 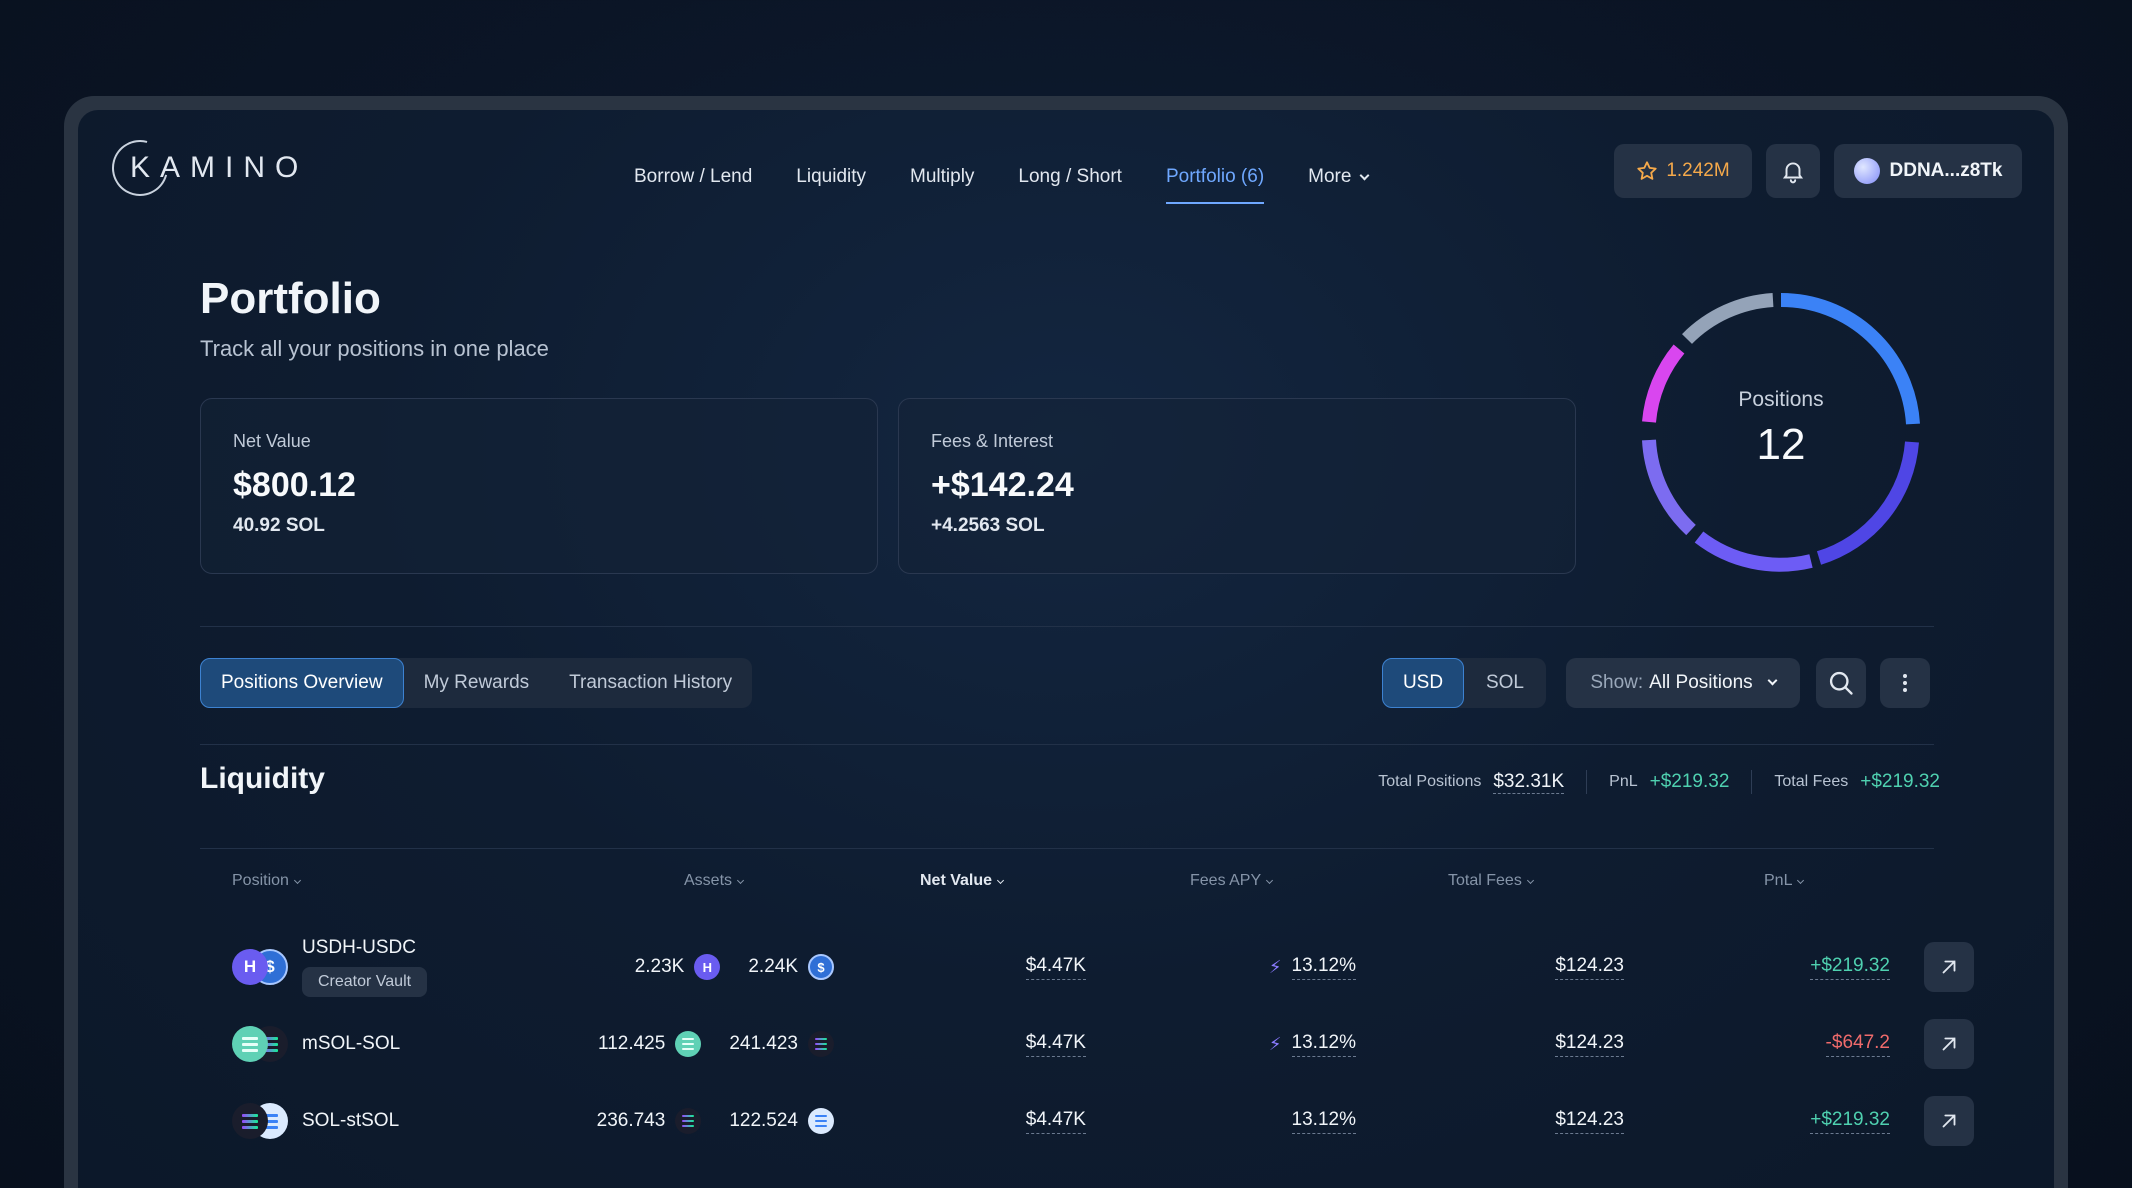 What do you see at coordinates (1857, 1044) in the screenshot?
I see `pnl-value: -$647.2` at bounding box center [1857, 1044].